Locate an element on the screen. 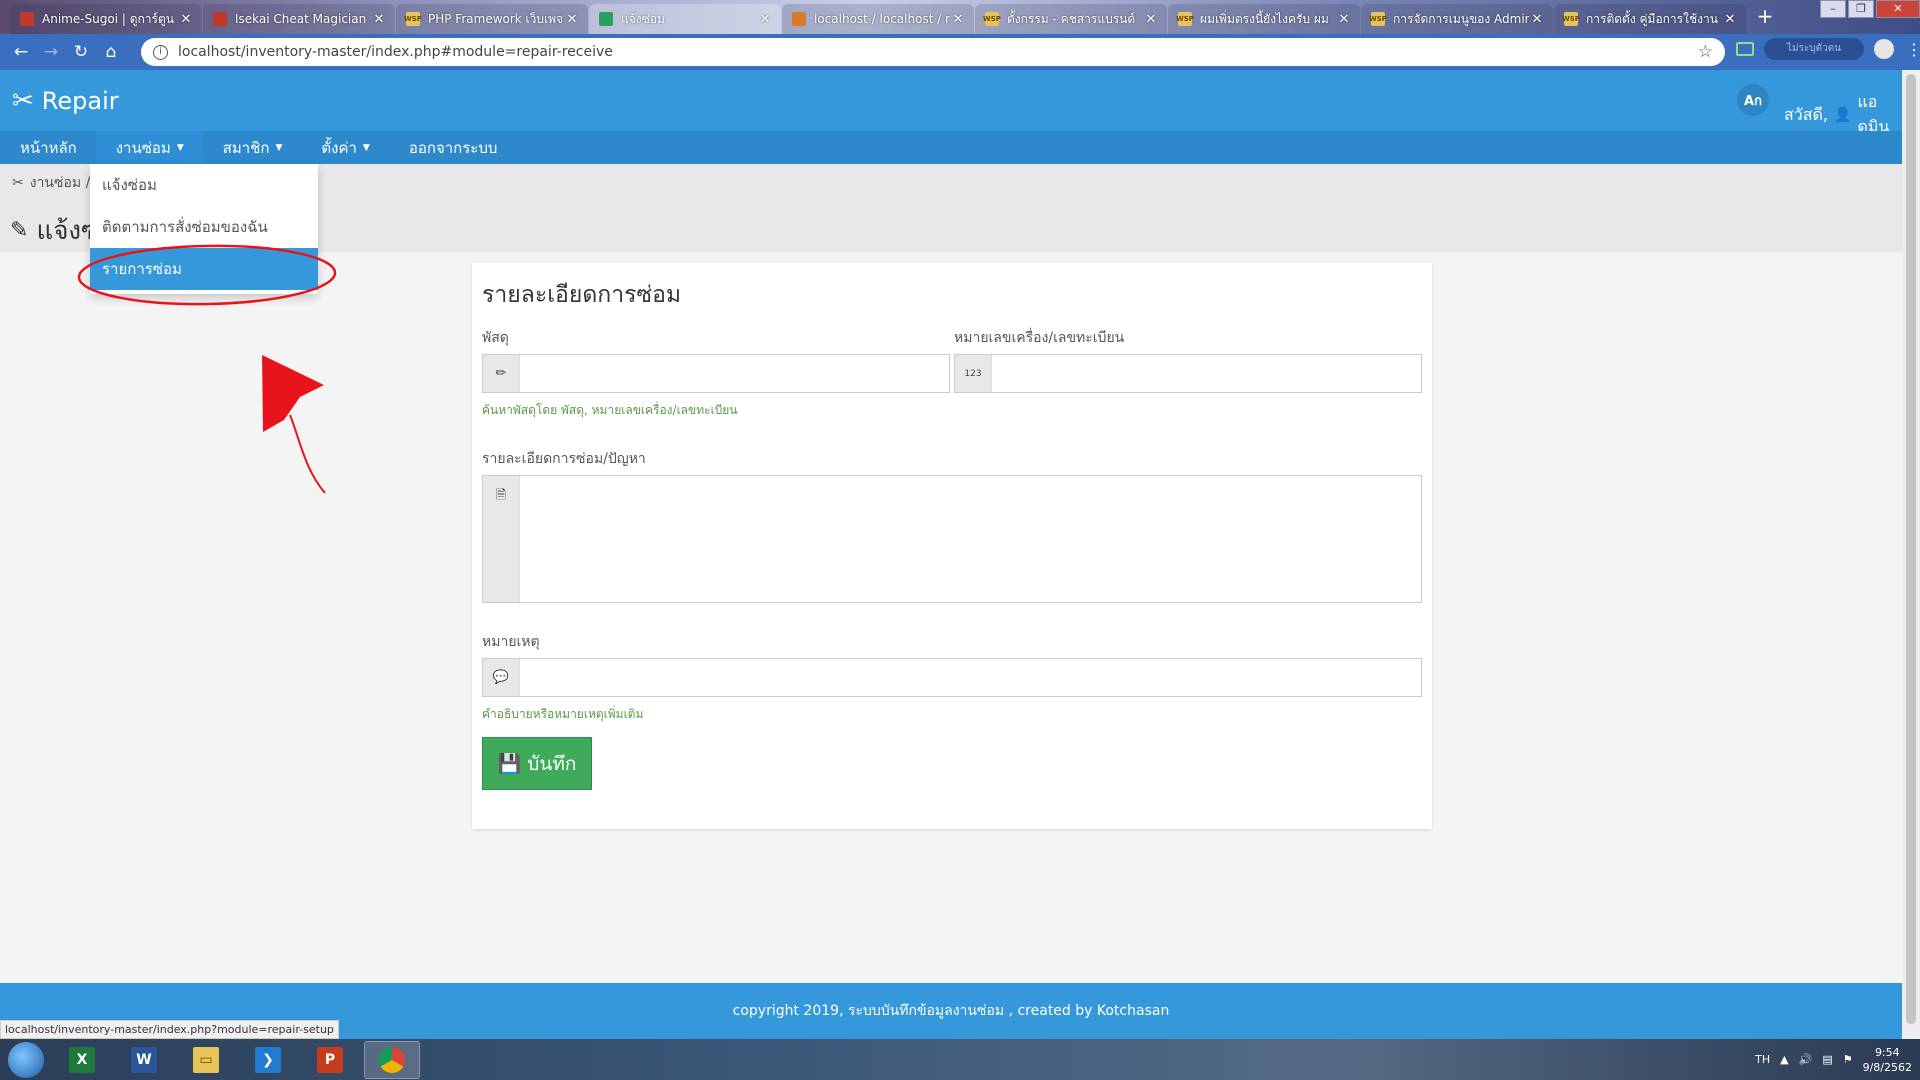 The height and width of the screenshot is (1080, 1920). taskbar-app-excel: X is located at coordinates (82, 1060).